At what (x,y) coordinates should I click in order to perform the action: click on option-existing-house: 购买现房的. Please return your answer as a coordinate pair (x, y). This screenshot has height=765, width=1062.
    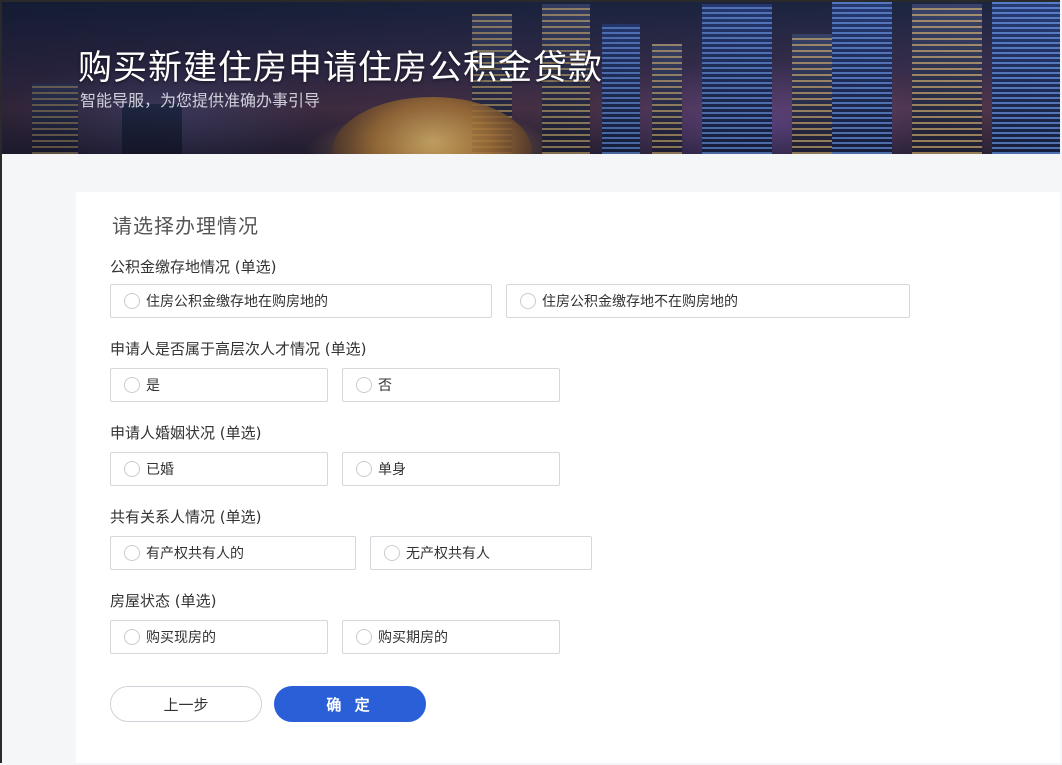
    Looking at the image, I should click on (219, 637).